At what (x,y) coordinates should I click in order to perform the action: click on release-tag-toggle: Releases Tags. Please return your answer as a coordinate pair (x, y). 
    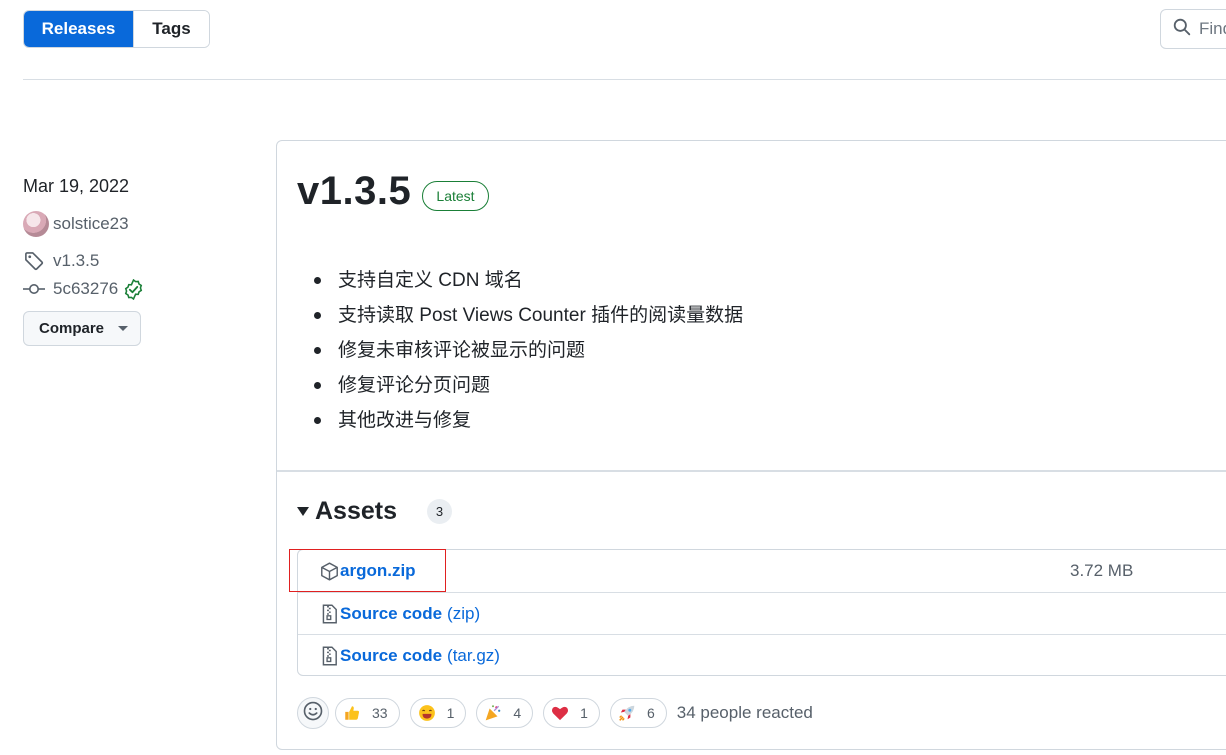
    Looking at the image, I should click on (116, 29).